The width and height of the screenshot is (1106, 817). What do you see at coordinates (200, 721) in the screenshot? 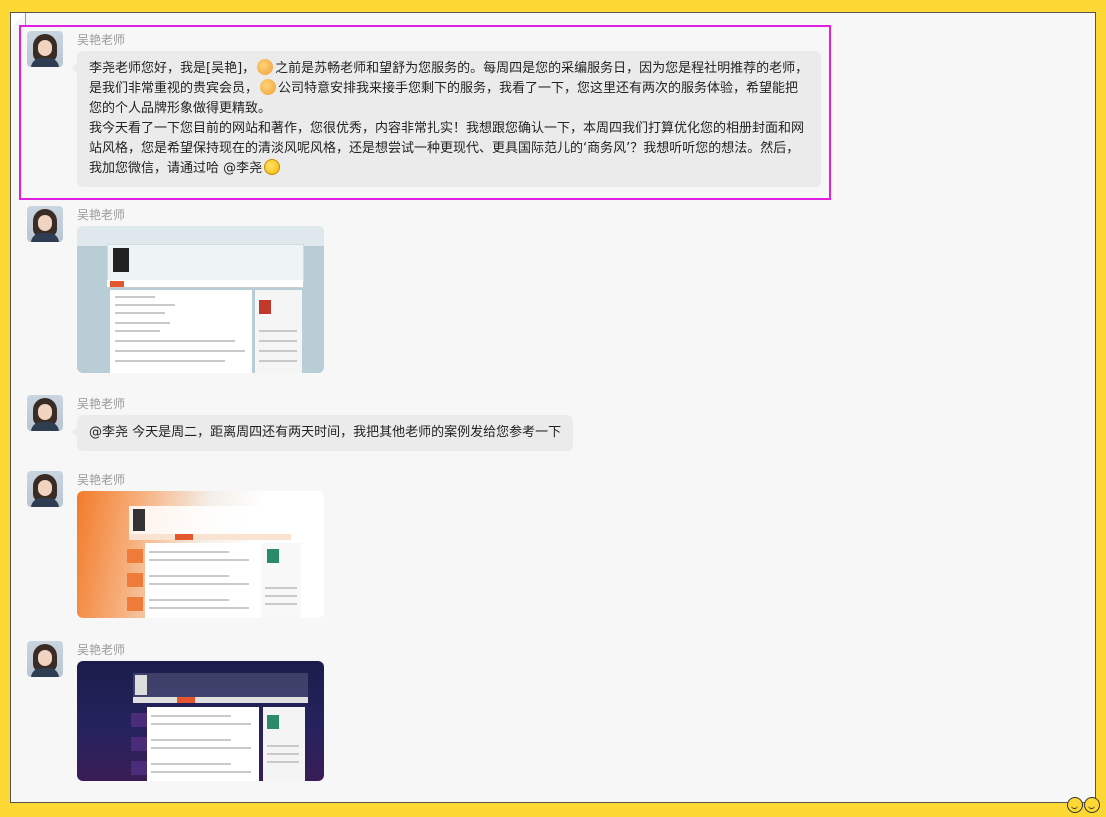
I see `screenshot-website-purple` at bounding box center [200, 721].